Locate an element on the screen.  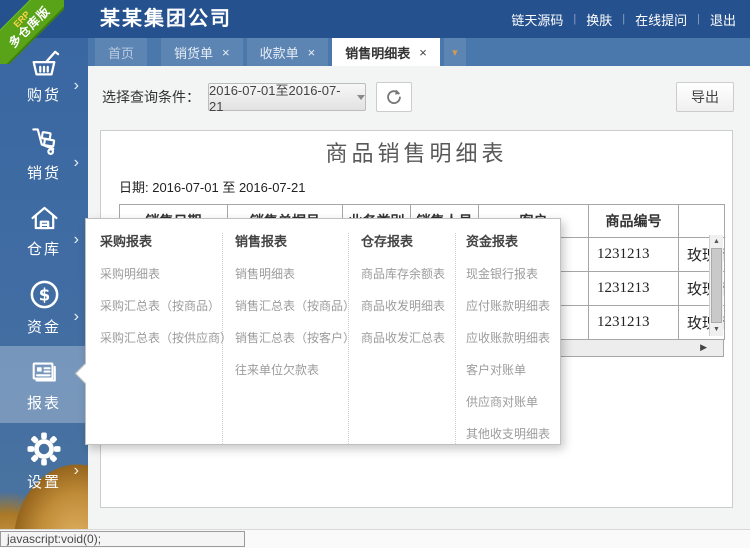
trolley-icon is located at coordinates (44, 141).